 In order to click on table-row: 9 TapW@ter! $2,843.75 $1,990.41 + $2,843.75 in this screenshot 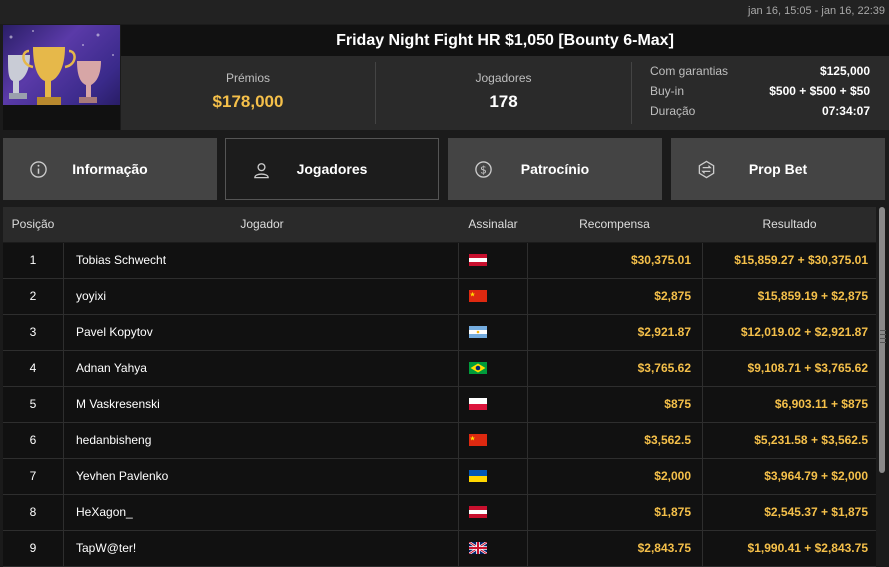, I will do `click(439, 549)`.